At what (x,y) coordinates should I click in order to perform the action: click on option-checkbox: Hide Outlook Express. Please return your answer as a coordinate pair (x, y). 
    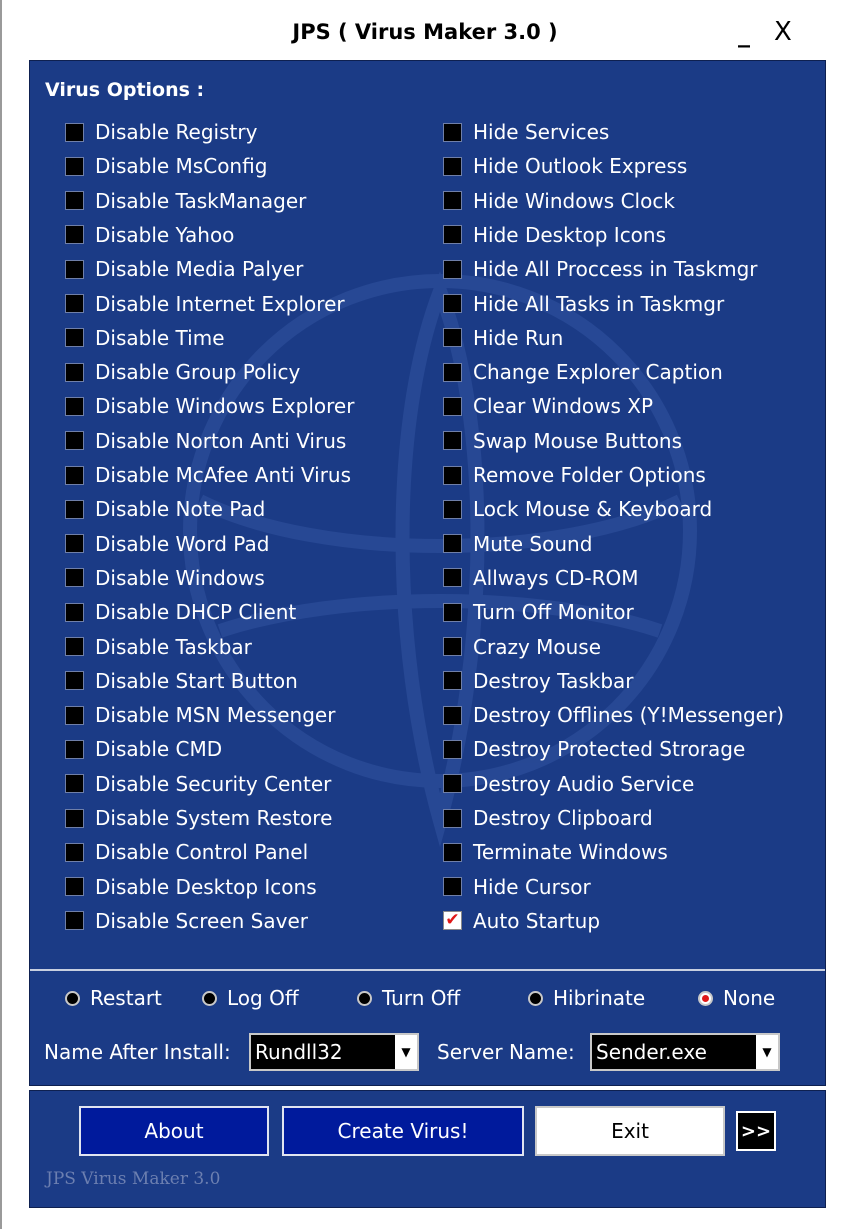
    Looking at the image, I should click on (565, 166).